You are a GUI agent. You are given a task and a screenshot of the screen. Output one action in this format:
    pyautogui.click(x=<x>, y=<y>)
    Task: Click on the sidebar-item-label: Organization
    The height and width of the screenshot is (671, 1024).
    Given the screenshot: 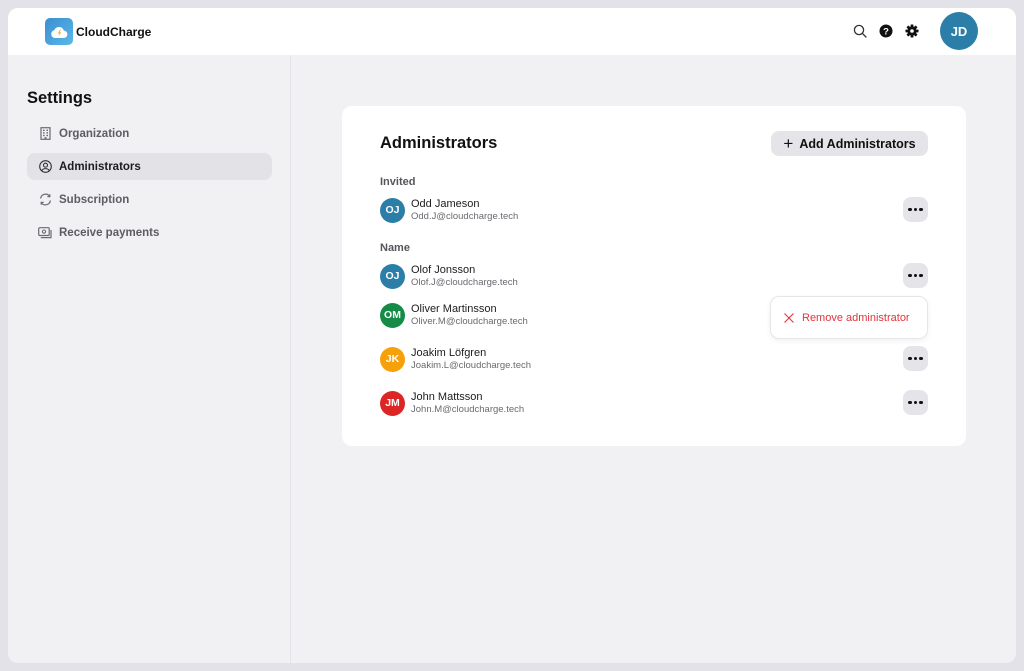 What is the action you would take?
    pyautogui.click(x=94, y=133)
    